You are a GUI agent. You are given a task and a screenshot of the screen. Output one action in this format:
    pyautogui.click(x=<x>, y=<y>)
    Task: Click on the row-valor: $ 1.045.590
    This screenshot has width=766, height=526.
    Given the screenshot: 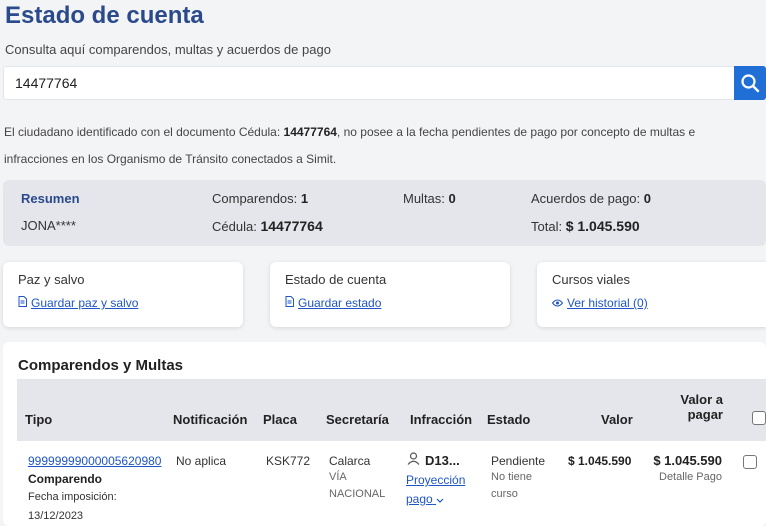 What is the action you would take?
    pyautogui.click(x=600, y=461)
    